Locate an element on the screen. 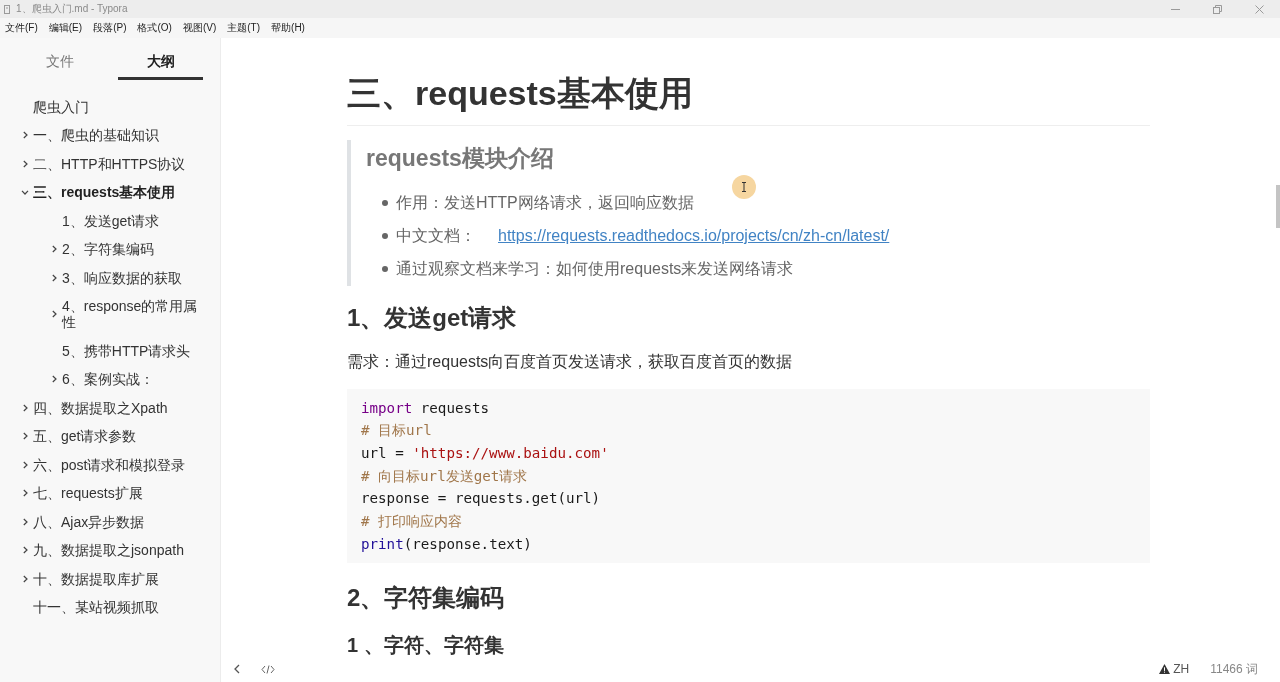  outline-item: 三、requests基本使用 is located at coordinates (104, 192).